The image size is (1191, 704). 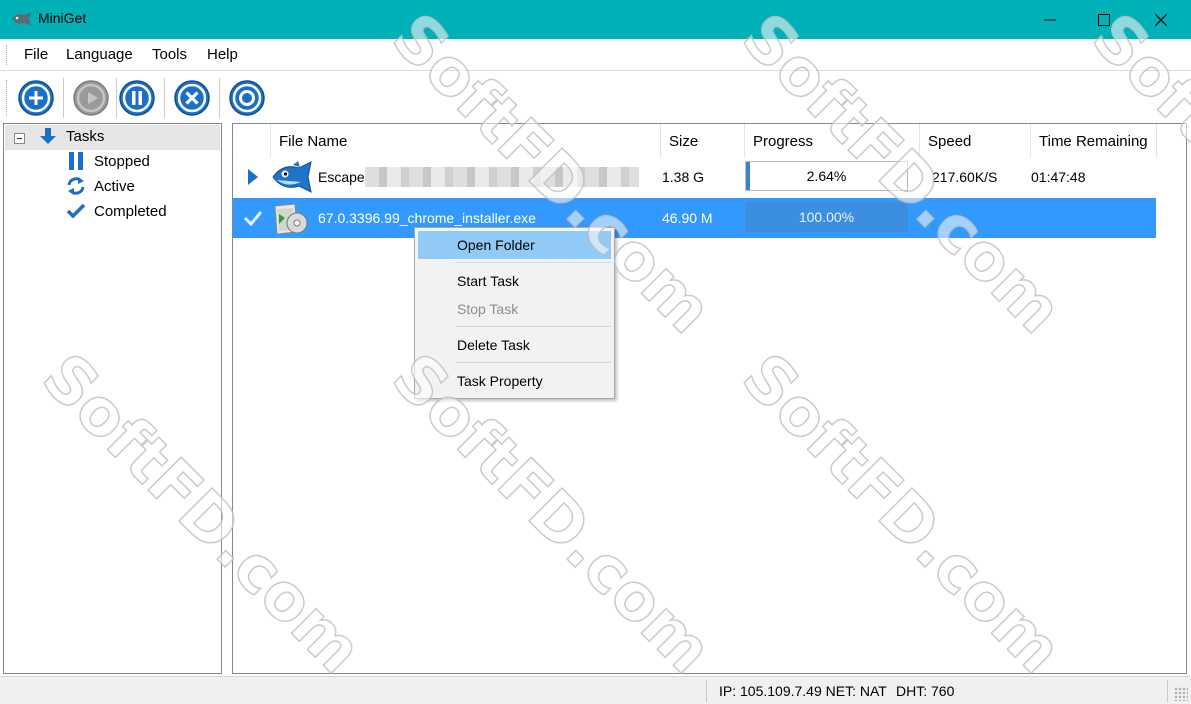 What do you see at coordinates (514, 381) in the screenshot?
I see `context-task-property: Task Property` at bounding box center [514, 381].